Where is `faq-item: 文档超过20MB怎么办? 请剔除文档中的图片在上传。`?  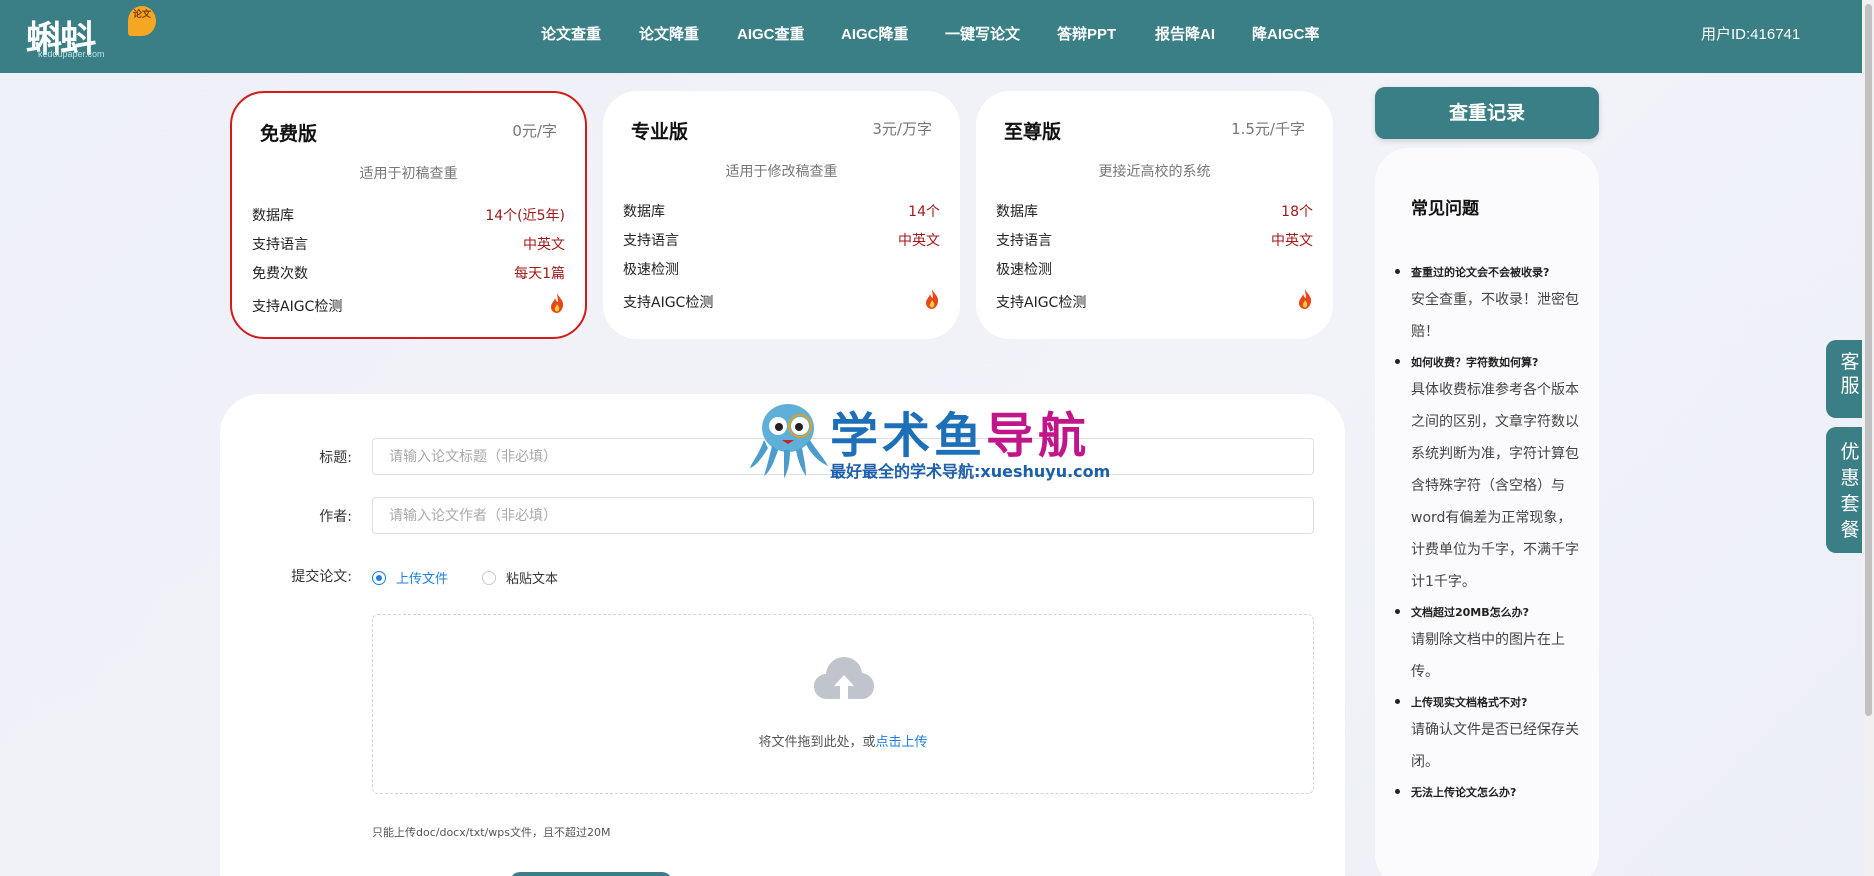 faq-item: 文档超过20MB怎么办? 请剔除文档中的图片在上传。 is located at coordinates (1490, 645).